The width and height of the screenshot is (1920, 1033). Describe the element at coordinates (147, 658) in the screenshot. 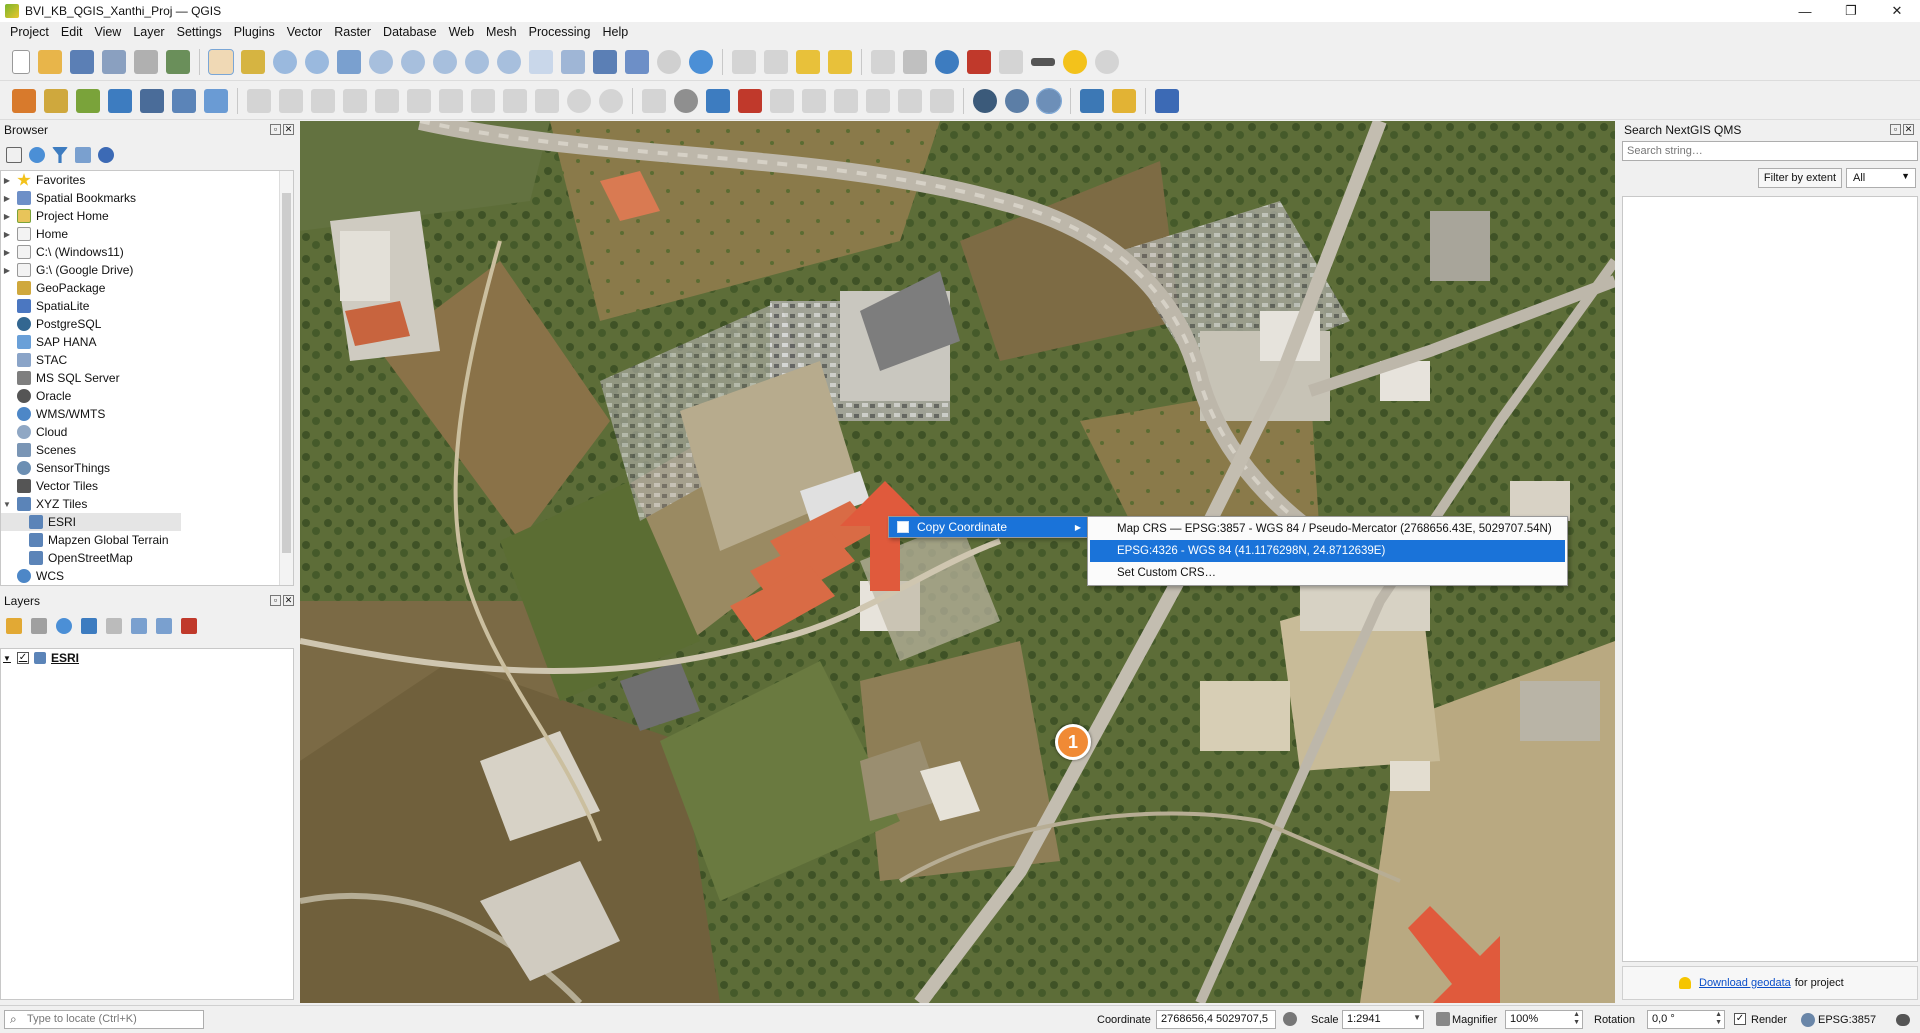

I see `layer-item-esri: ▼ ✓ ESRI` at that location.